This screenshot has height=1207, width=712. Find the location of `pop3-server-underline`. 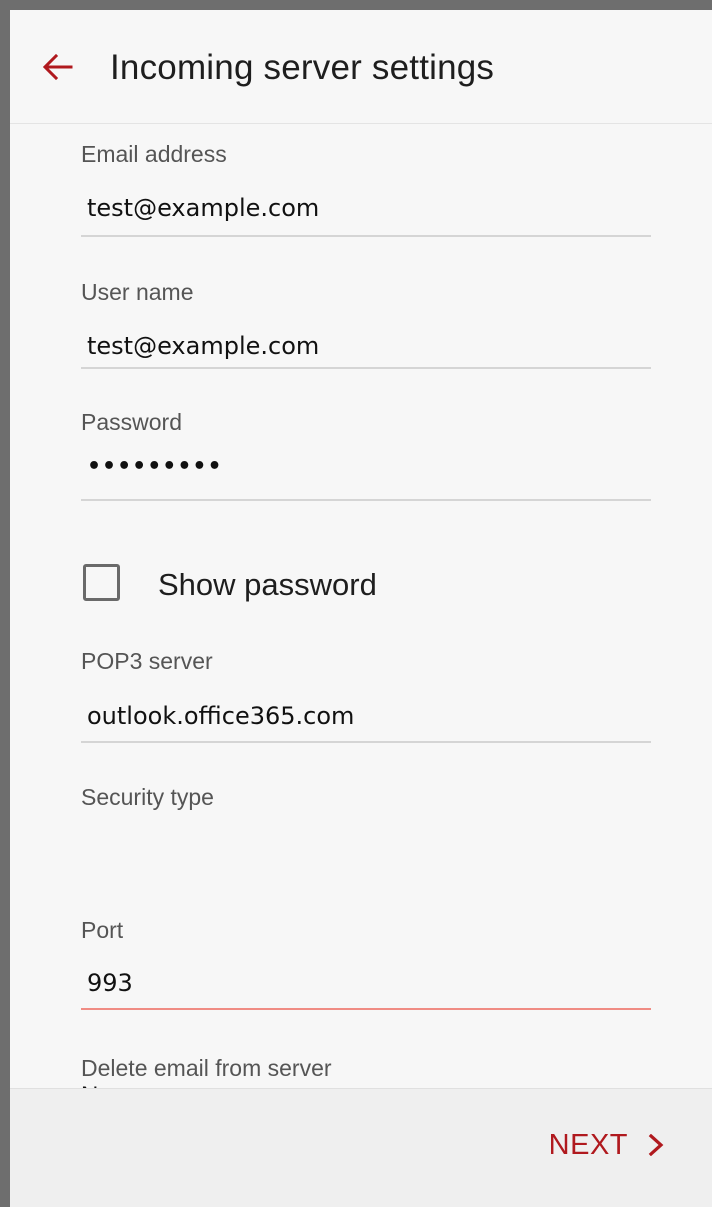

pop3-server-underline is located at coordinates (366, 742).